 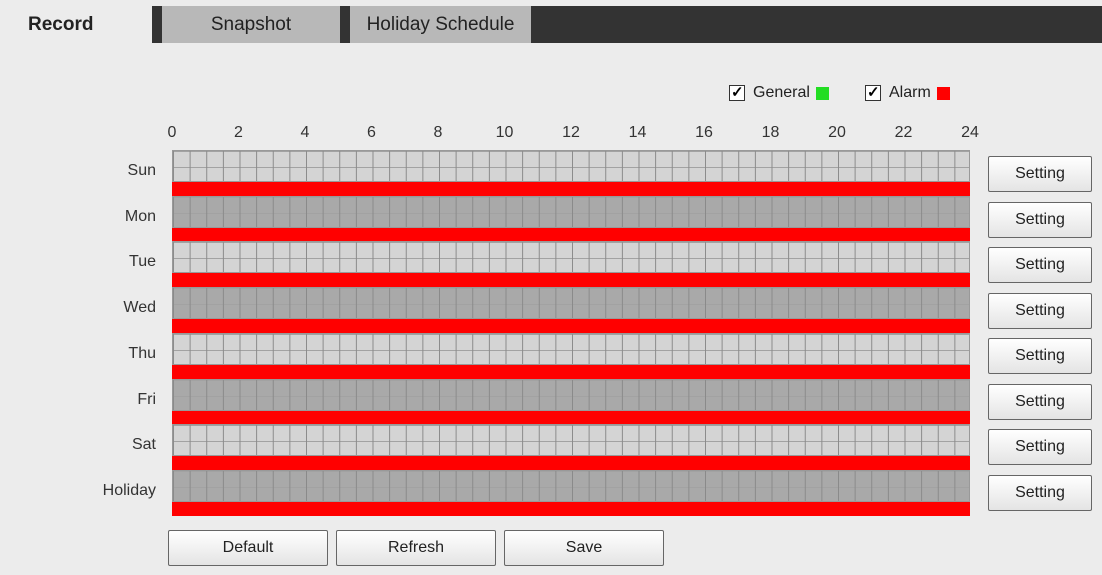 I want to click on setting-button-fri: Setting, so click(x=1040, y=401).